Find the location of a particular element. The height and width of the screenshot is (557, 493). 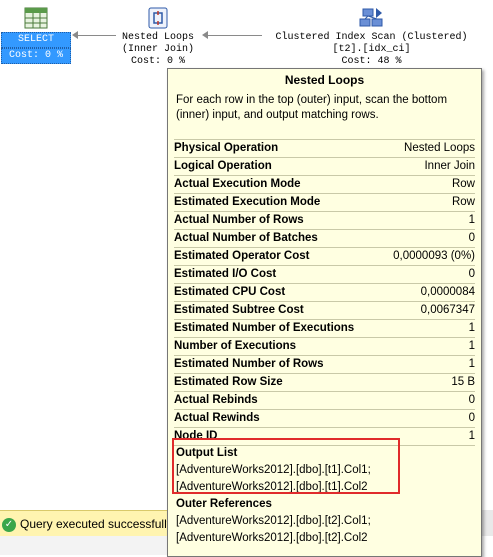

property-row: Estimated Subtree Cost 0,0067347 is located at coordinates (324, 311).